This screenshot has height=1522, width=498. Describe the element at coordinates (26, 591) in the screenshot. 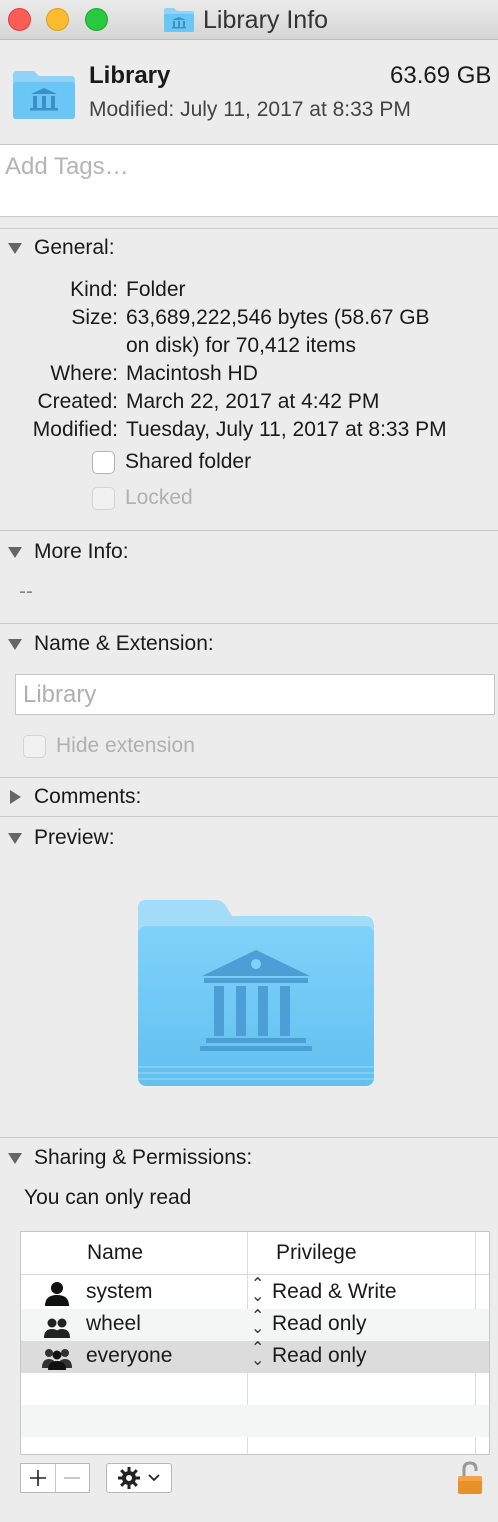

I see `more-info-value: --` at that location.